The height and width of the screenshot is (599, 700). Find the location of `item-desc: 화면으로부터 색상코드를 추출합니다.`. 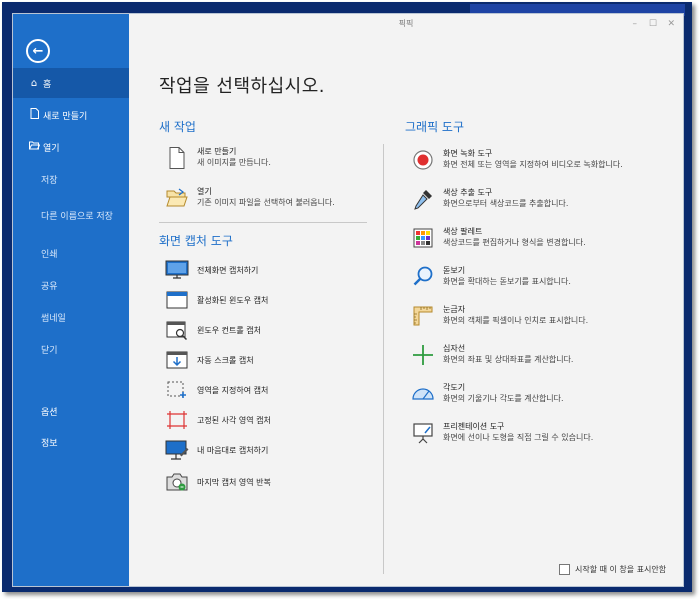

item-desc: 화면으로부터 색상코드를 추출합니다. is located at coordinates (506, 203).